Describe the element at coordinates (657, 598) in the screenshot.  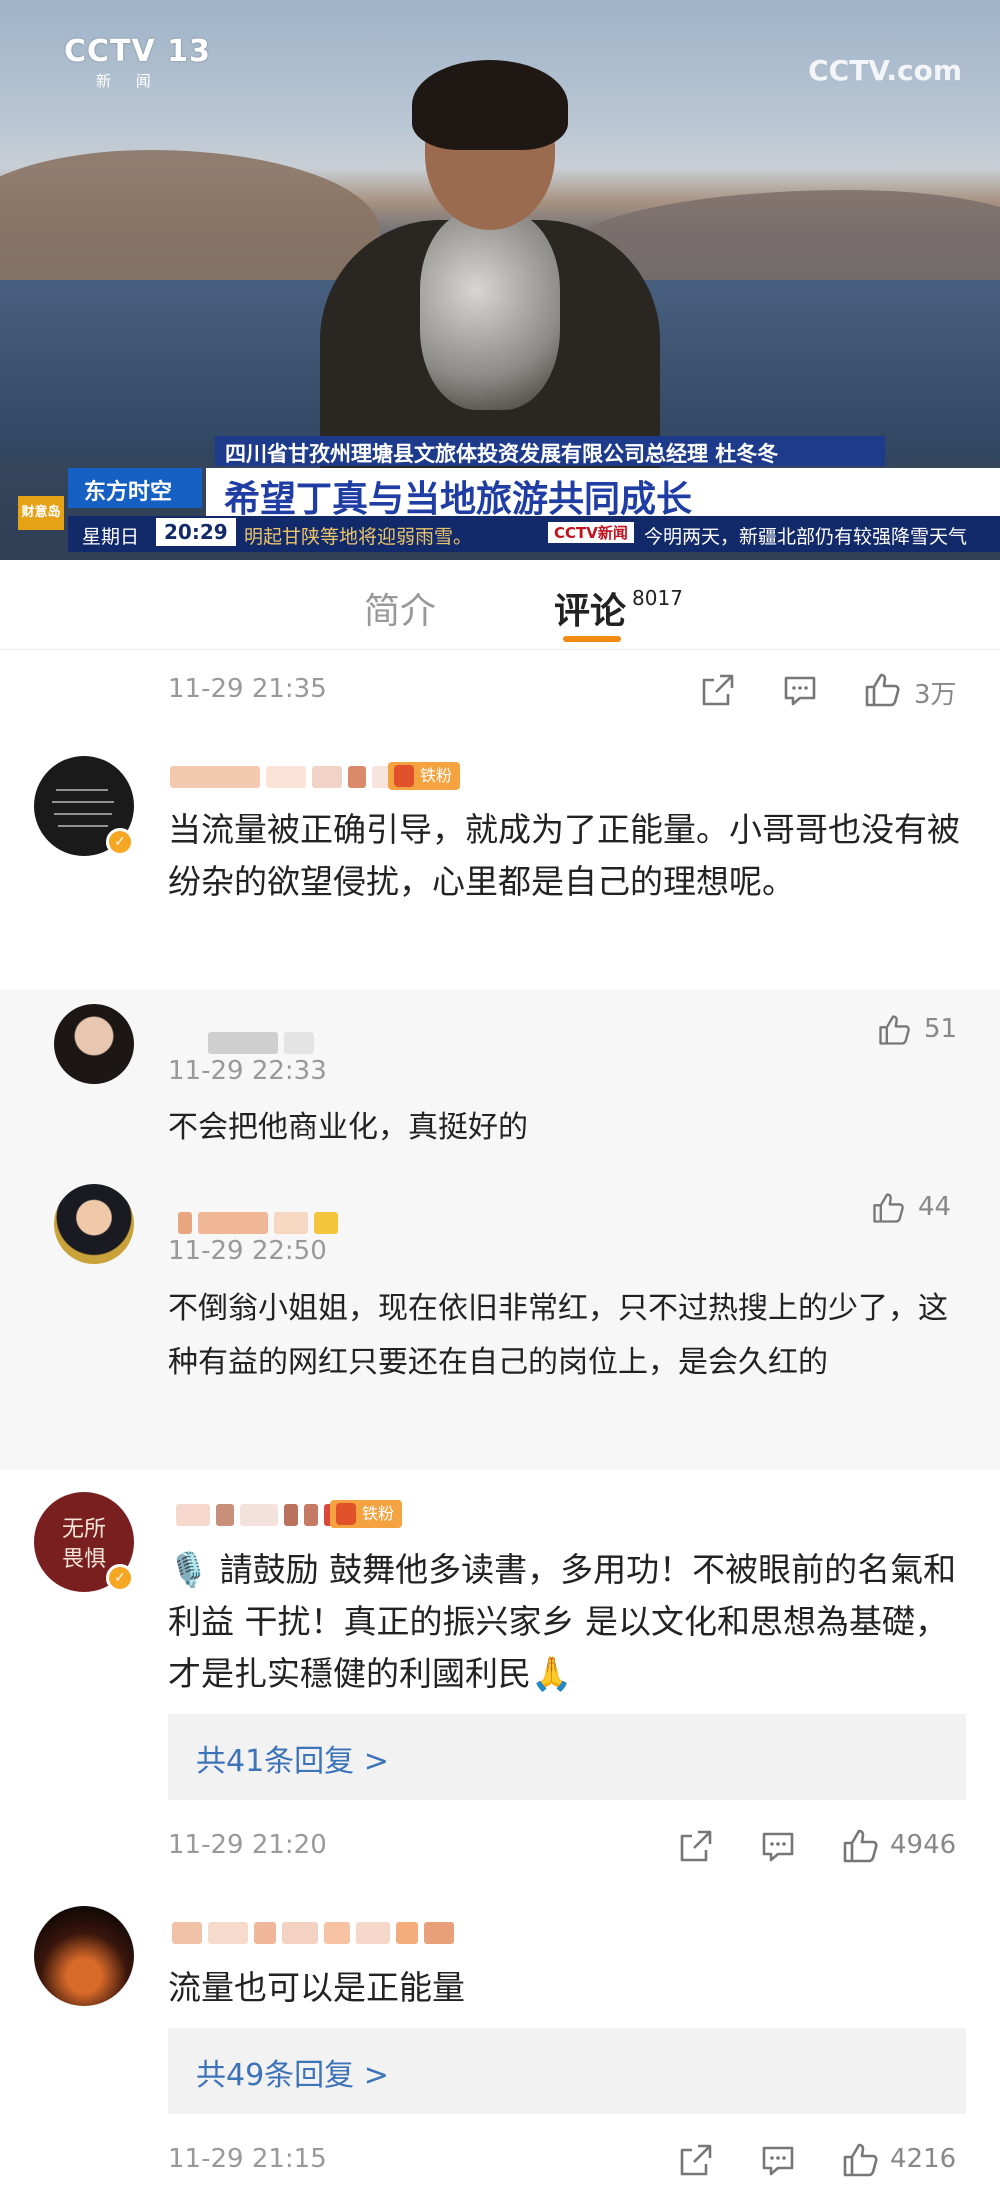
I see `comments-count: 8017` at that location.